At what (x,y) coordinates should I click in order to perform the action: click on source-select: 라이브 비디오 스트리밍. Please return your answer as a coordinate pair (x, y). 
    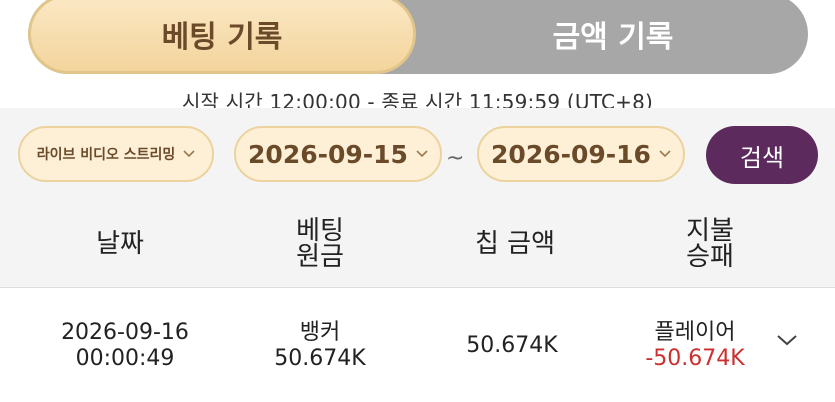
    Looking at the image, I should click on (116, 154).